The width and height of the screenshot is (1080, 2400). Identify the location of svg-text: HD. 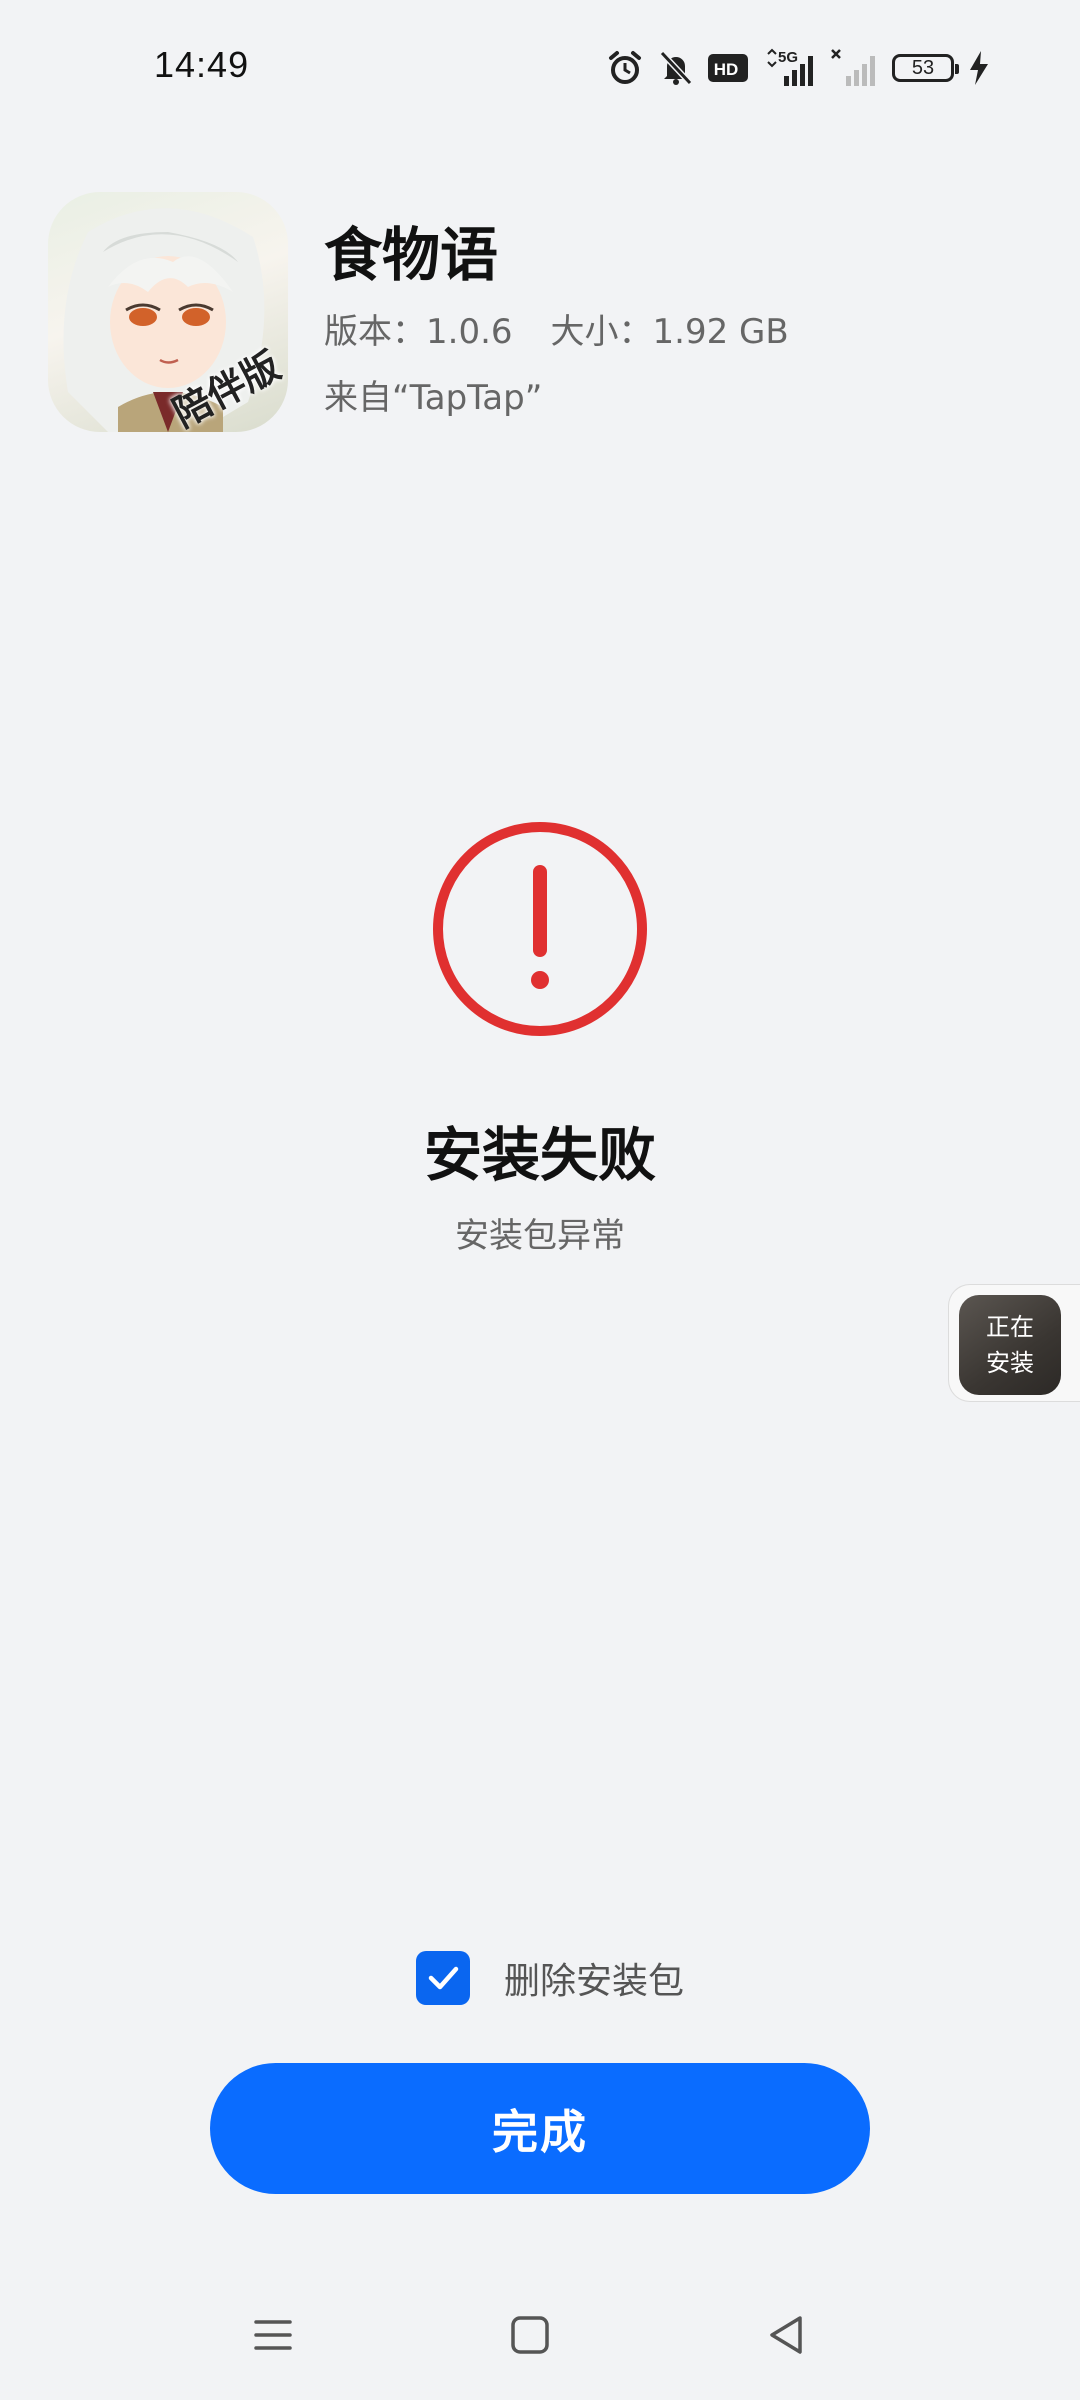
(726, 69).